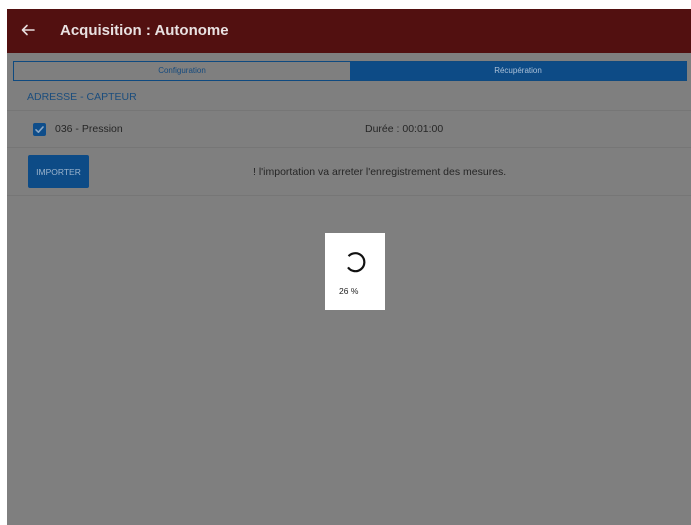 Image resolution: width=691 pixels, height=525 pixels. What do you see at coordinates (31, 30) in the screenshot?
I see `arrow-left-icon` at bounding box center [31, 30].